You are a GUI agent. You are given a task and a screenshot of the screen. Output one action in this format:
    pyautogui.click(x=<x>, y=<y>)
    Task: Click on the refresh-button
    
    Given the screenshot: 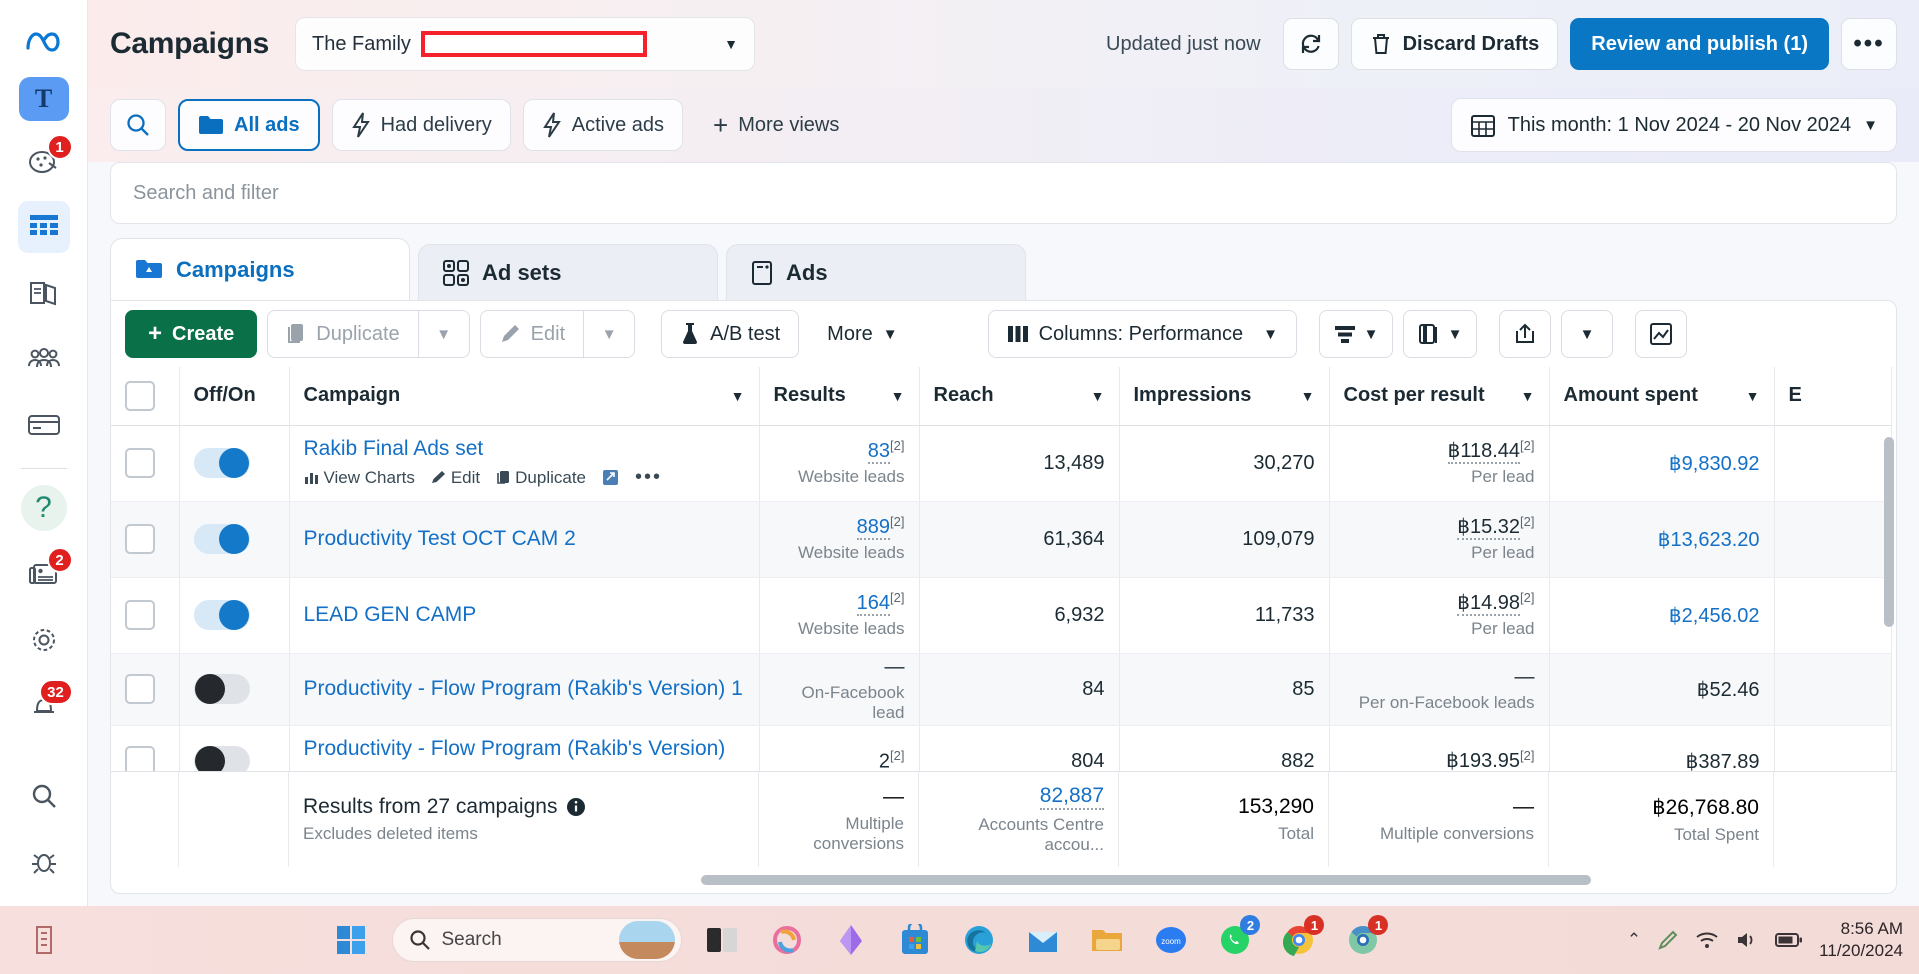 What is the action you would take?
    pyautogui.click(x=1310, y=44)
    